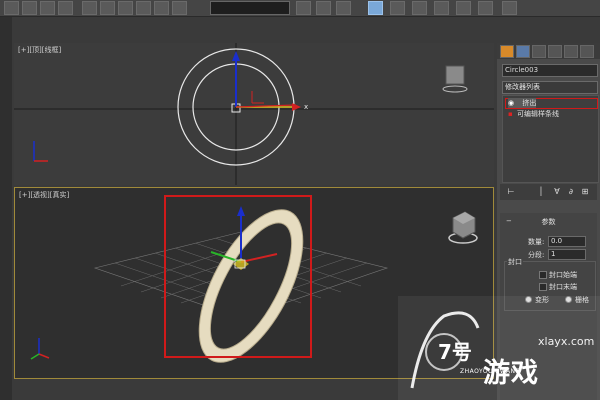 This screenshot has width=600, height=400. What do you see at coordinates (563, 275) in the screenshot?
I see `cap-start-label: 封口始端` at bounding box center [563, 275].